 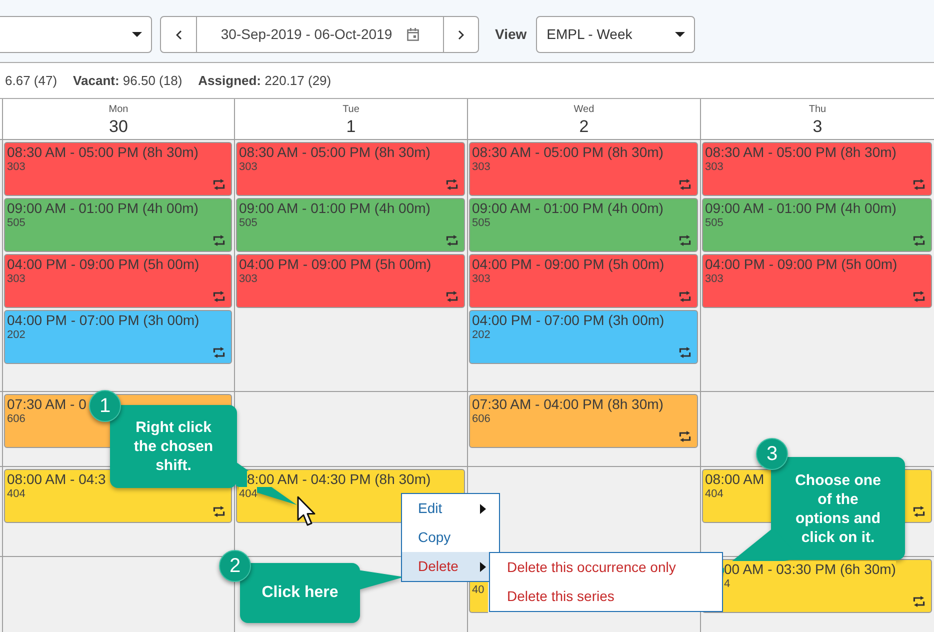 What do you see at coordinates (351, 126) in the screenshot?
I see `day-date: 1` at bounding box center [351, 126].